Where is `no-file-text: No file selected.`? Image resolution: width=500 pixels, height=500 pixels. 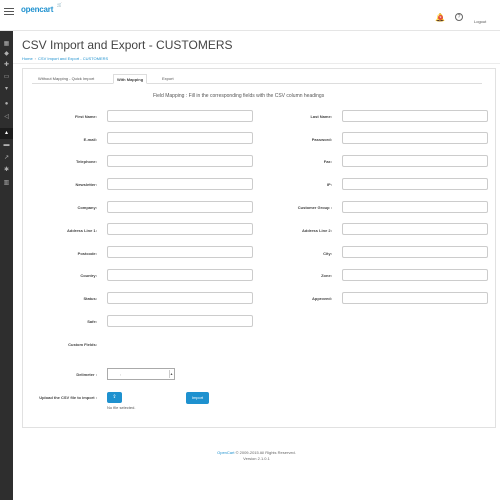 no-file-text: No file selected. is located at coordinates (121, 407).